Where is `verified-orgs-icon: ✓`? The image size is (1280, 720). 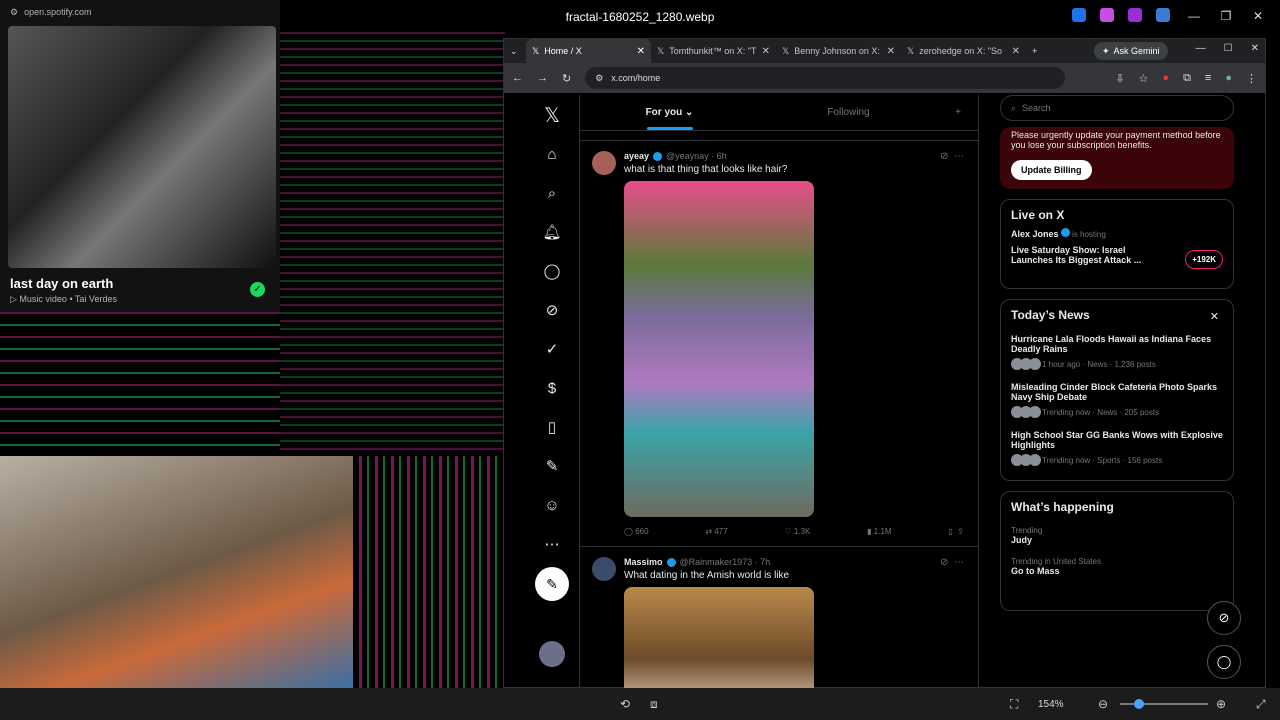
verified-orgs-icon: ✓ is located at coordinates (552, 349).